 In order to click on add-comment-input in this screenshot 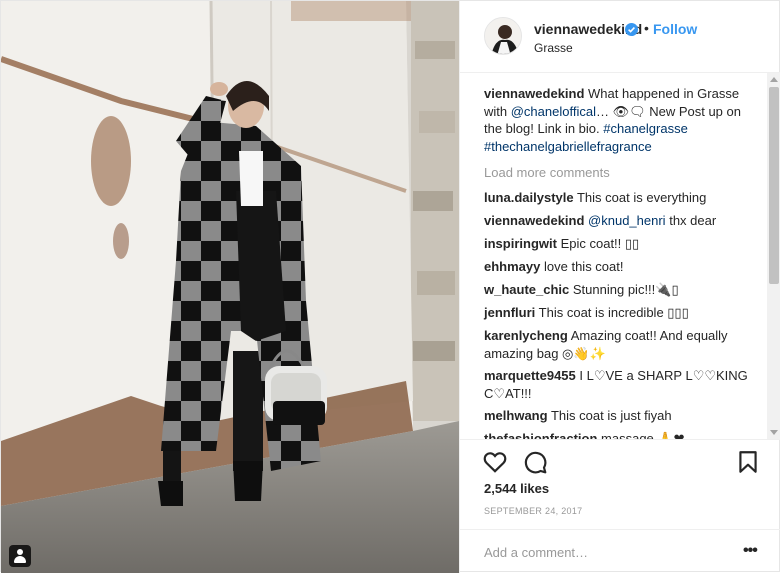, I will do `click(604, 552)`.